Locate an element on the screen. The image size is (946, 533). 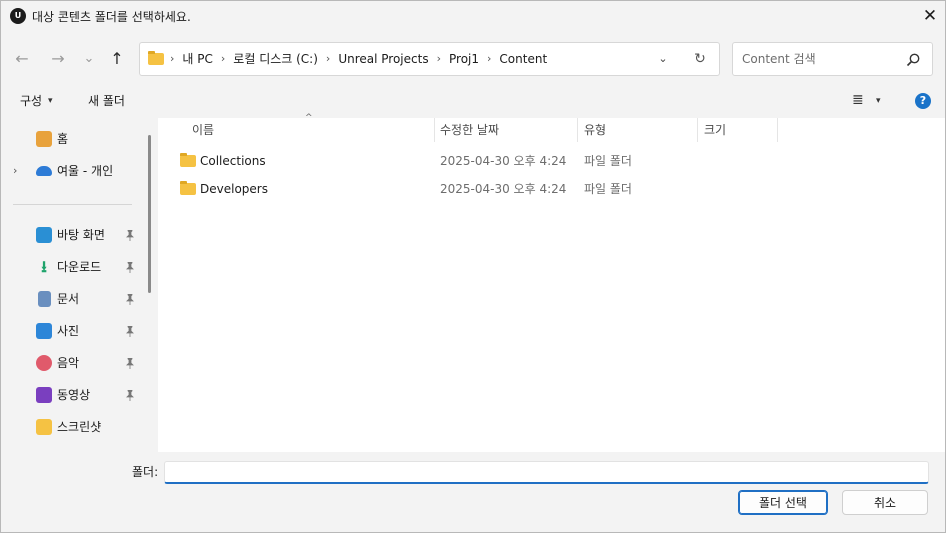
sidebar-item-label: 스크린샷 is located at coordinates (79, 427).